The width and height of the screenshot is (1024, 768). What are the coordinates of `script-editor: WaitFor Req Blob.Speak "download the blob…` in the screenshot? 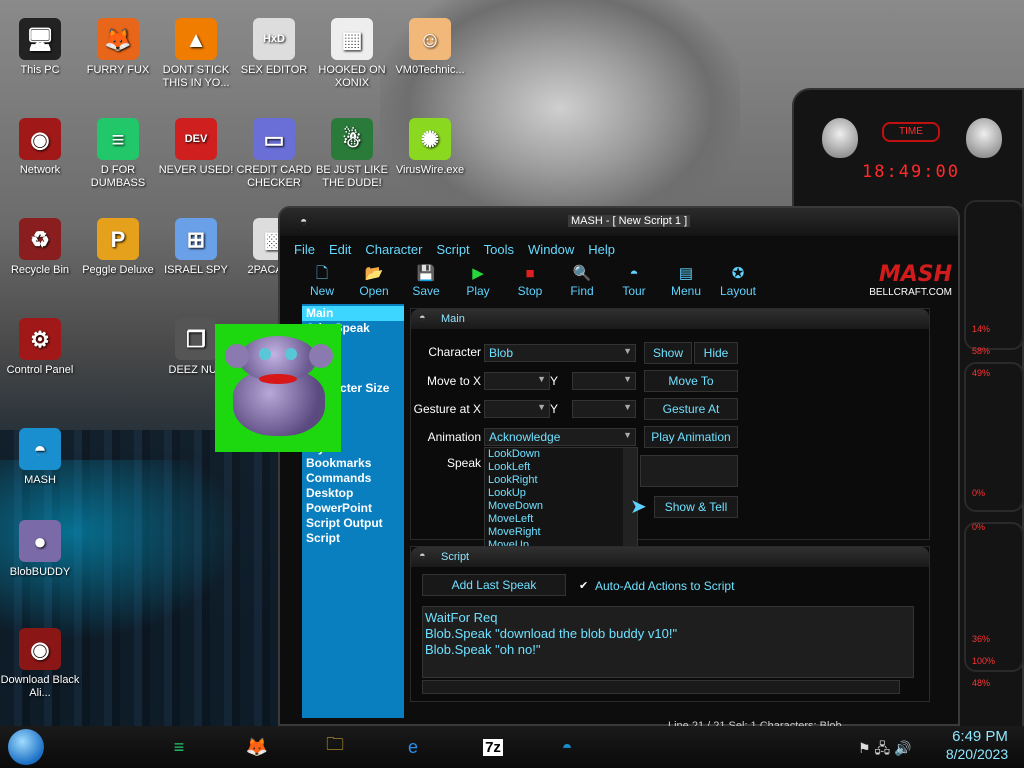 It's located at (668, 642).